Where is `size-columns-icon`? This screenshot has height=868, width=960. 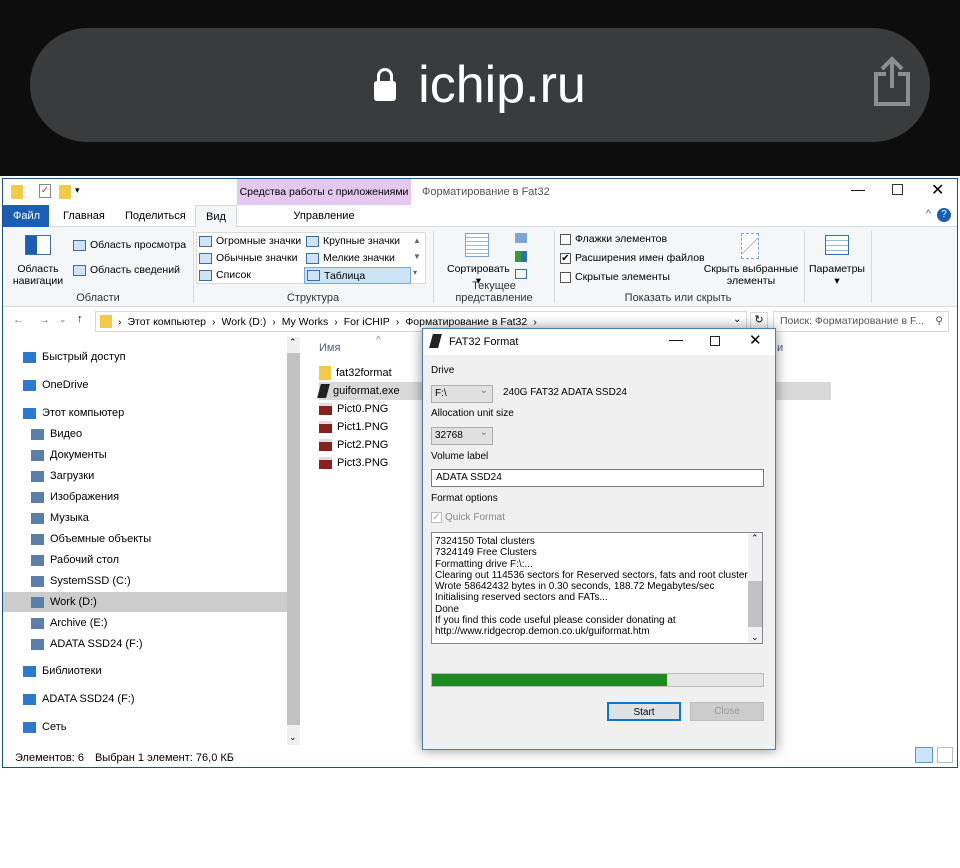 size-columns-icon is located at coordinates (521, 274).